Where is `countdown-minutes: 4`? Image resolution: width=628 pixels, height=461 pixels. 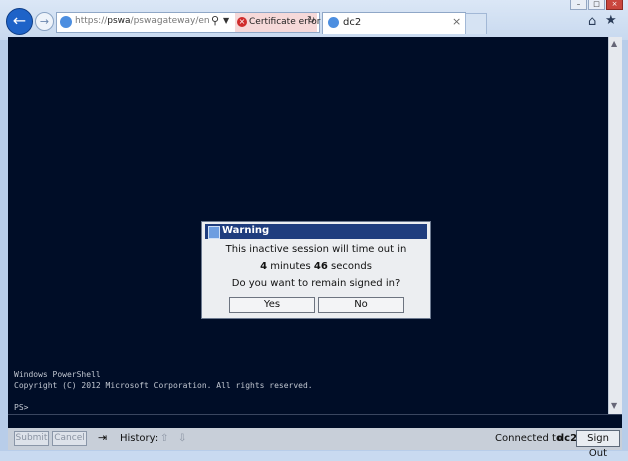 countdown-minutes: 4 is located at coordinates (264, 266).